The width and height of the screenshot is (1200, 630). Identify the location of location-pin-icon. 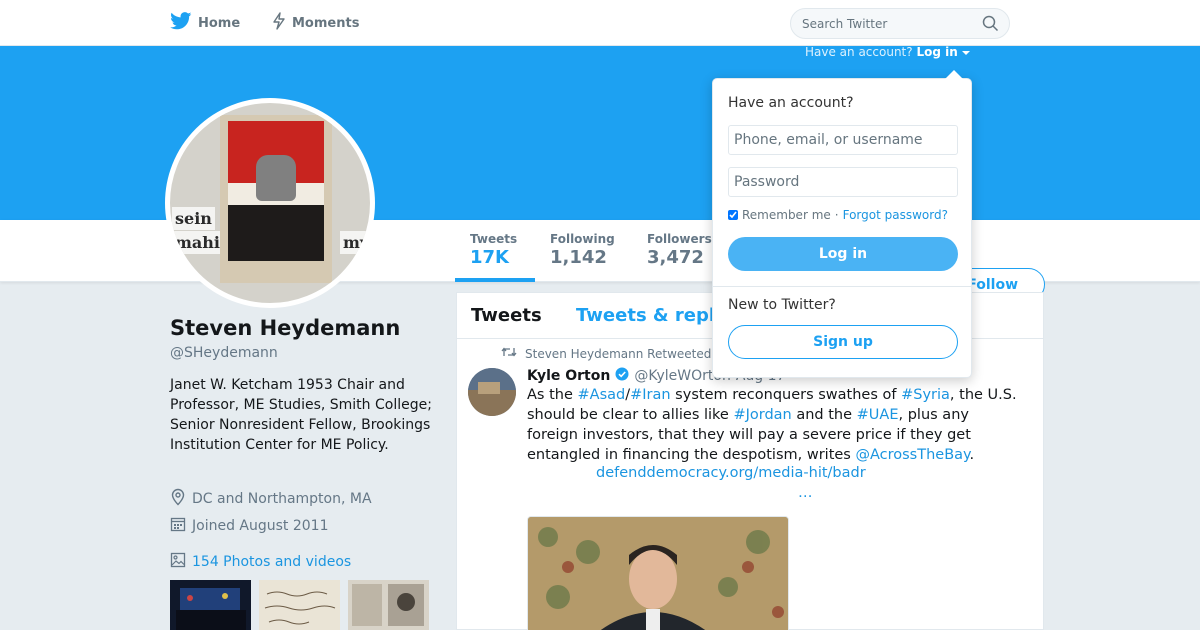
(178, 499).